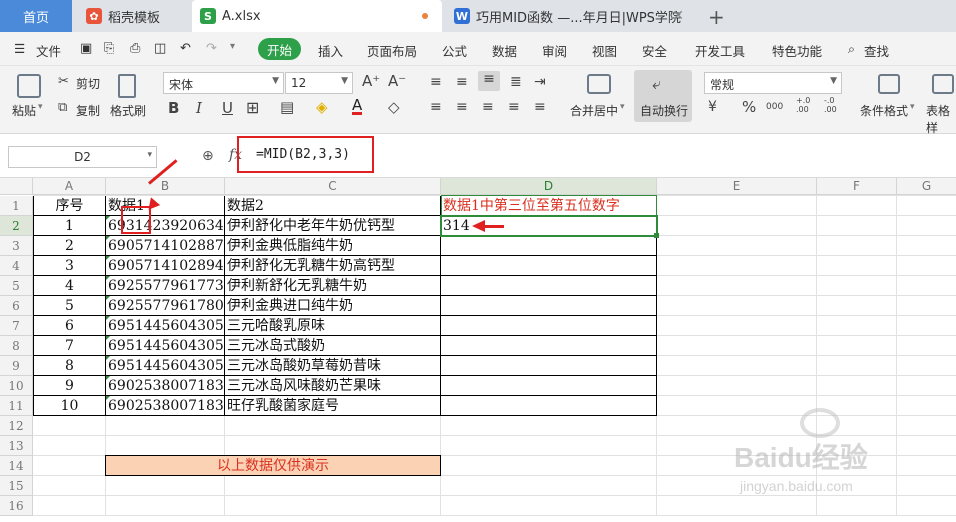 The image size is (956, 522). Describe the element at coordinates (834, 105) in the screenshot. I see `decrease-decimal-icon: -.0 .00` at that location.